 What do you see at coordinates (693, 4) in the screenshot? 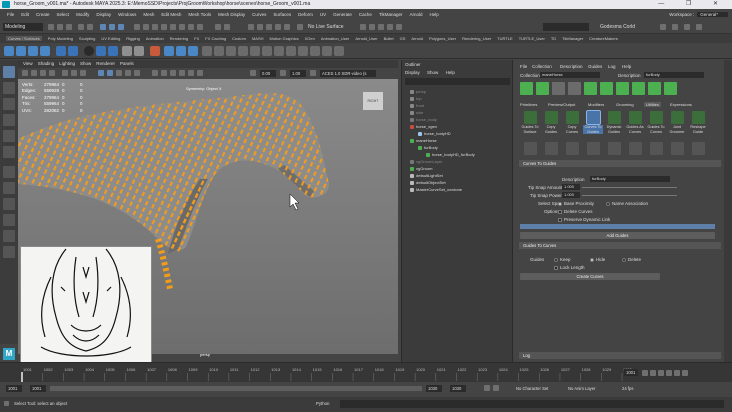
I see `window-controls: — ❐ ✕` at bounding box center [693, 4].